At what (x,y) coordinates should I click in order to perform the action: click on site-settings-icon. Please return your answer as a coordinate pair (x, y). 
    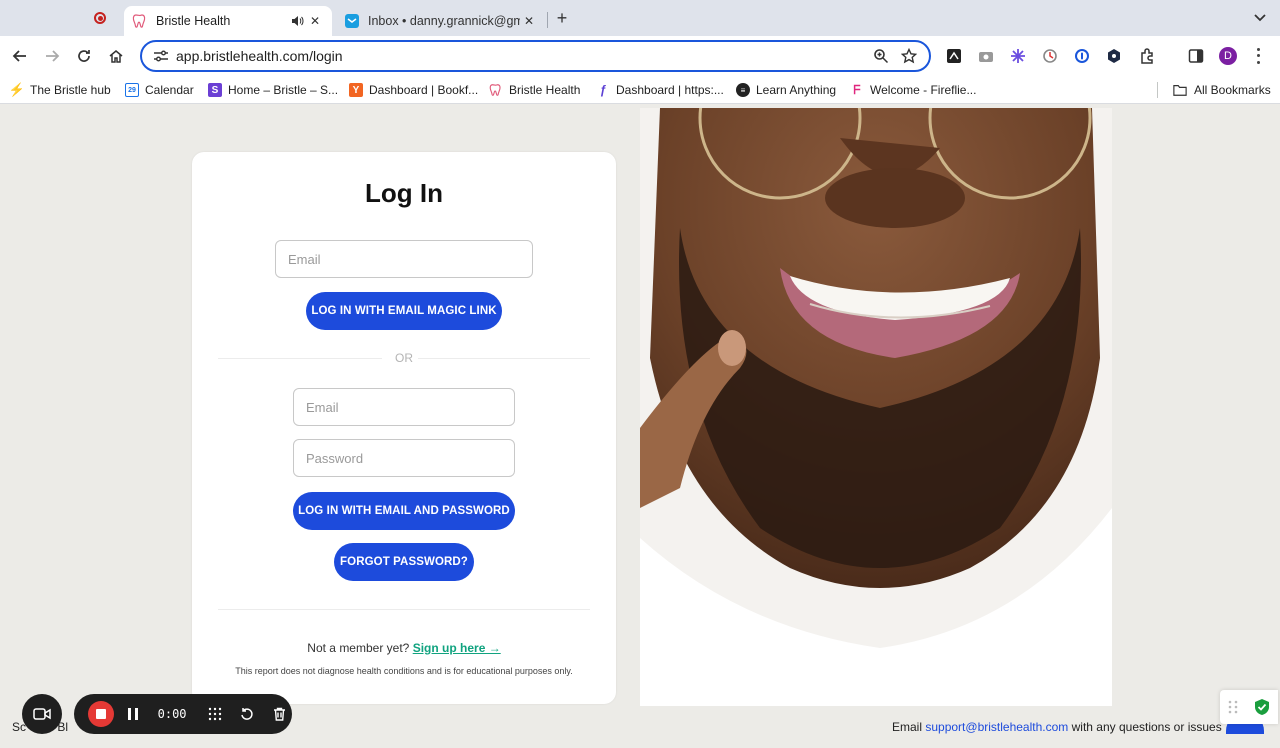
    Looking at the image, I should click on (161, 56).